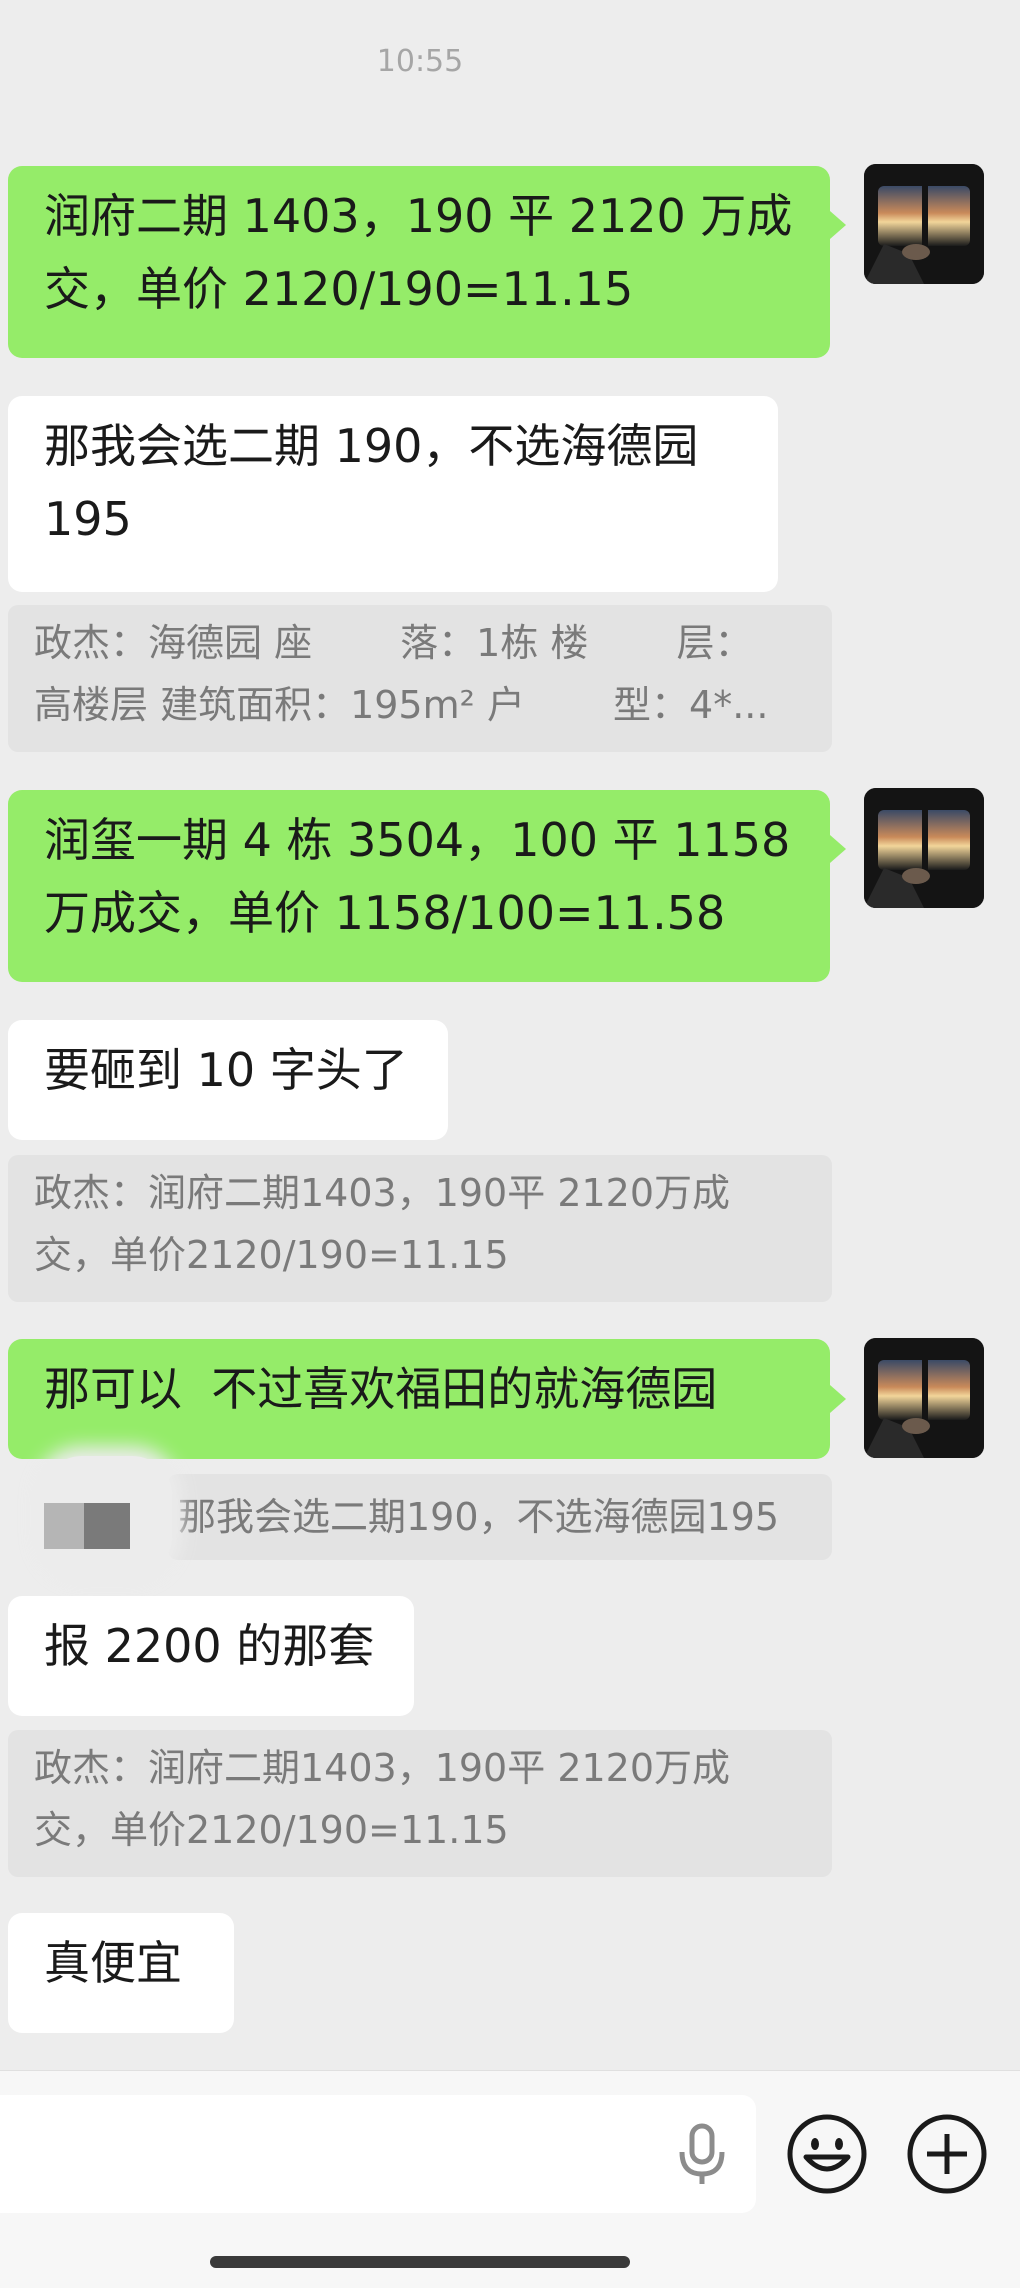  I want to click on quoted-message-block: 那我会选二期190，不选海德园195, so click(500, 1517).